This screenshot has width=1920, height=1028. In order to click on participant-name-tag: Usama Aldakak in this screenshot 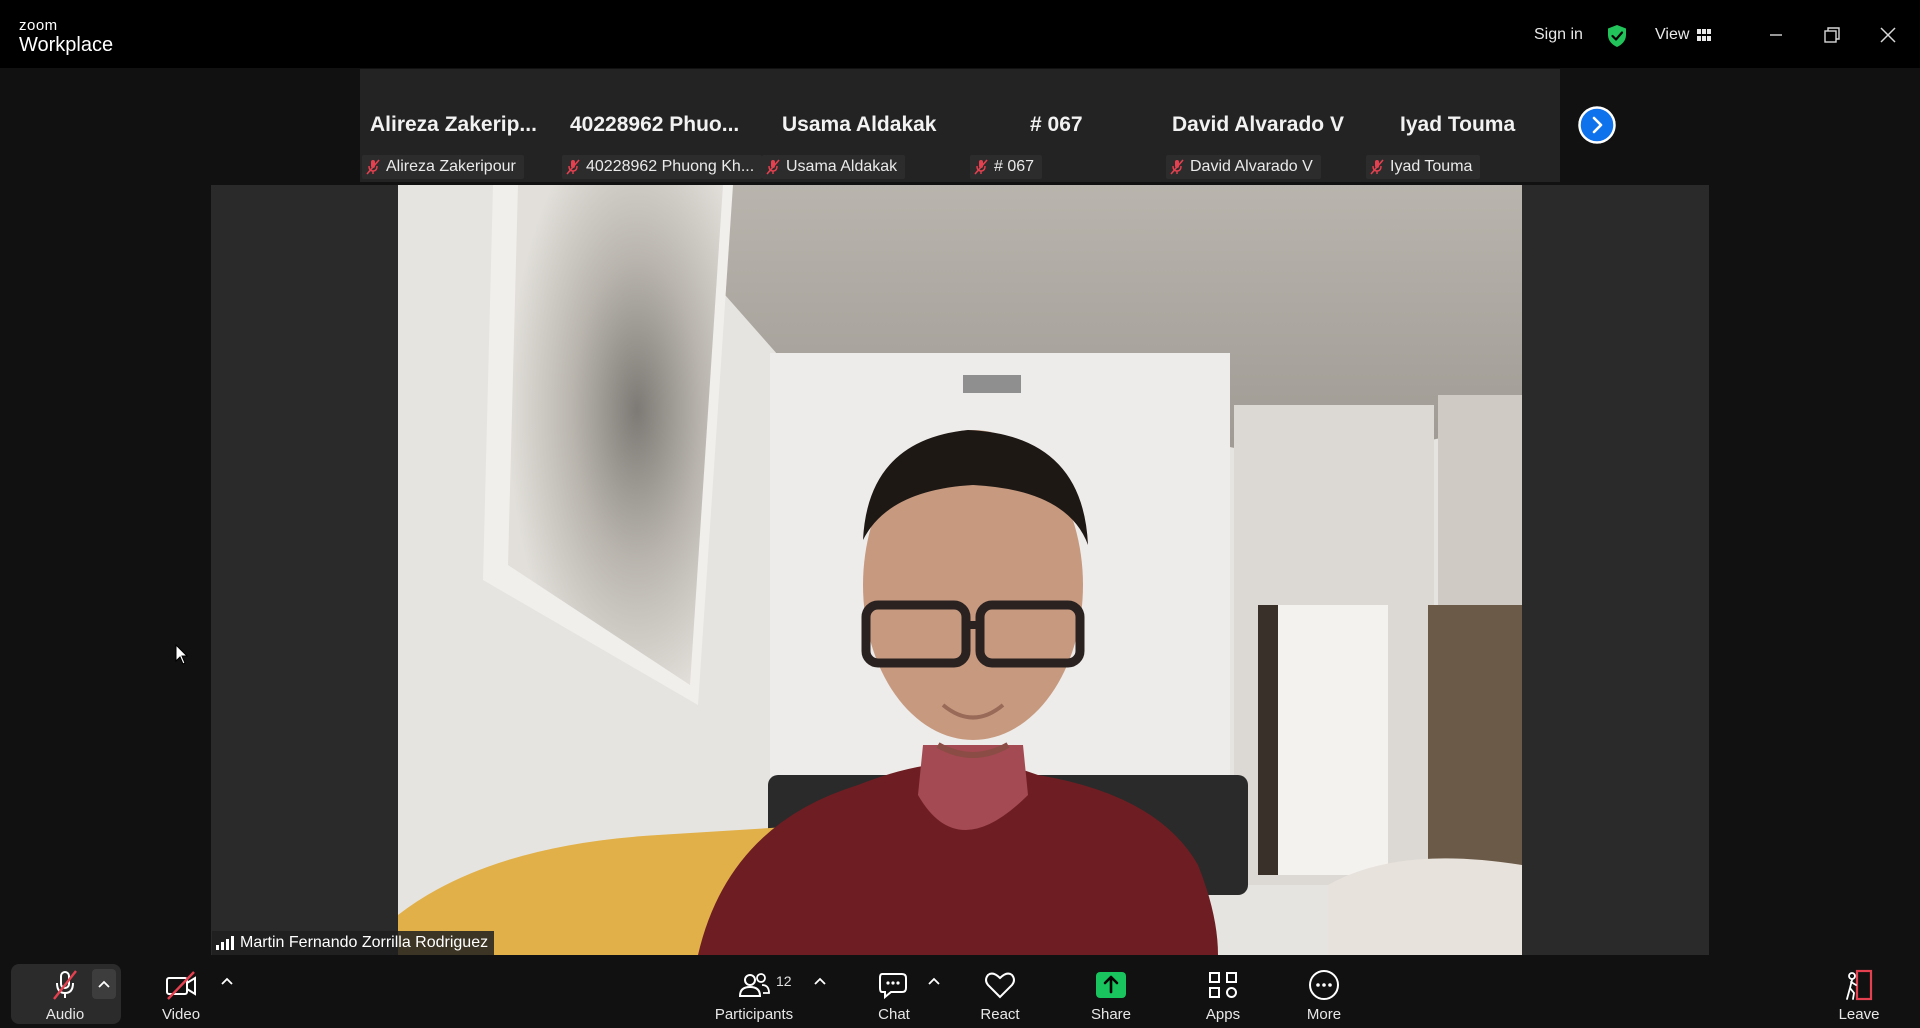, I will do `click(834, 167)`.